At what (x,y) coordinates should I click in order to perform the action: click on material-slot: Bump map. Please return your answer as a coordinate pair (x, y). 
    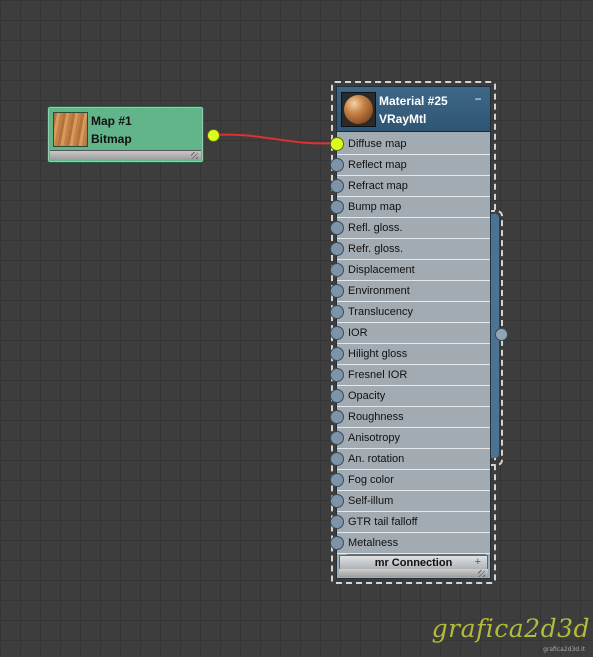
    Looking at the image, I should click on (410, 208).